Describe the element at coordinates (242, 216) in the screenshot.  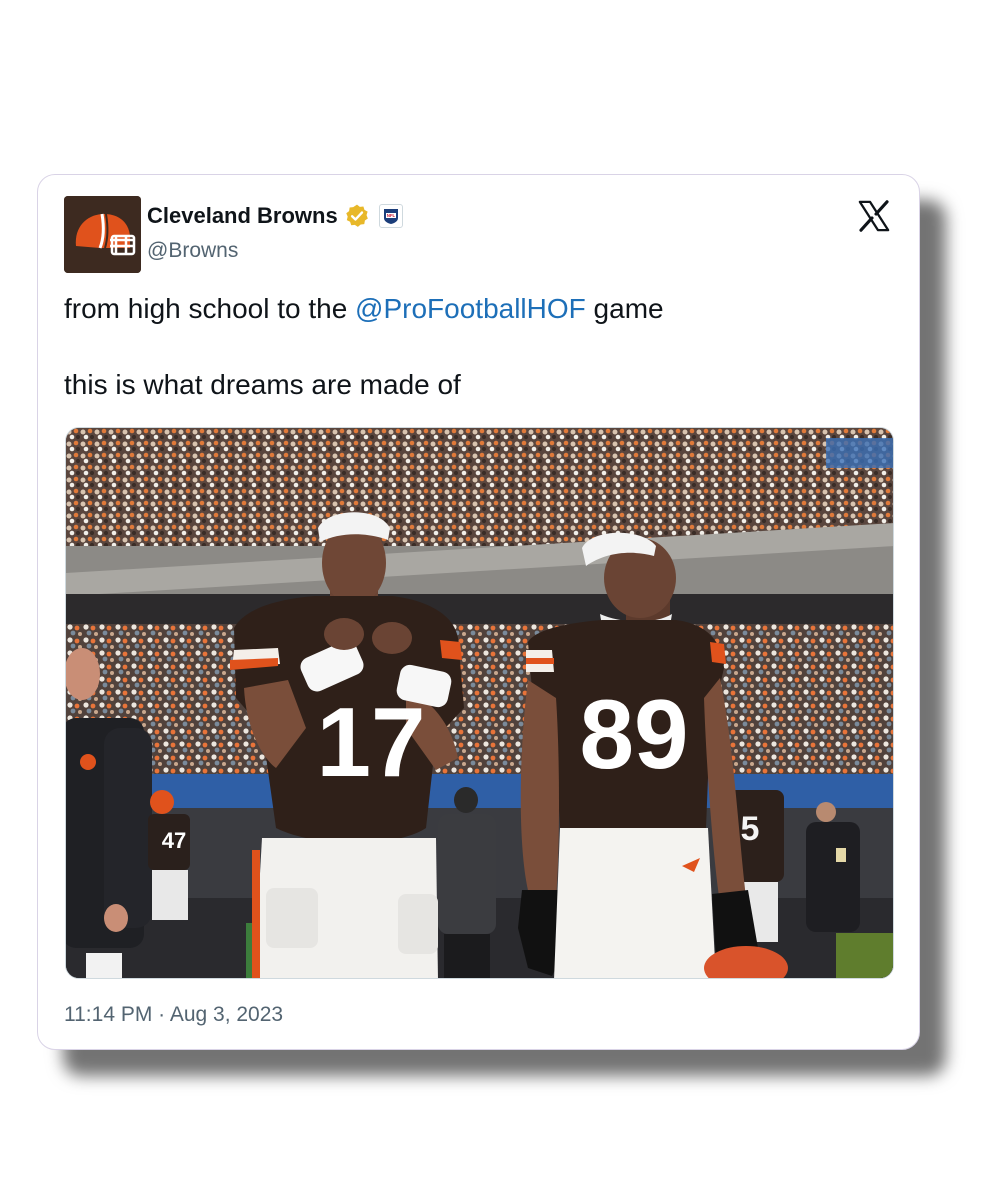
I see `author-name: Cleveland Browns` at that location.